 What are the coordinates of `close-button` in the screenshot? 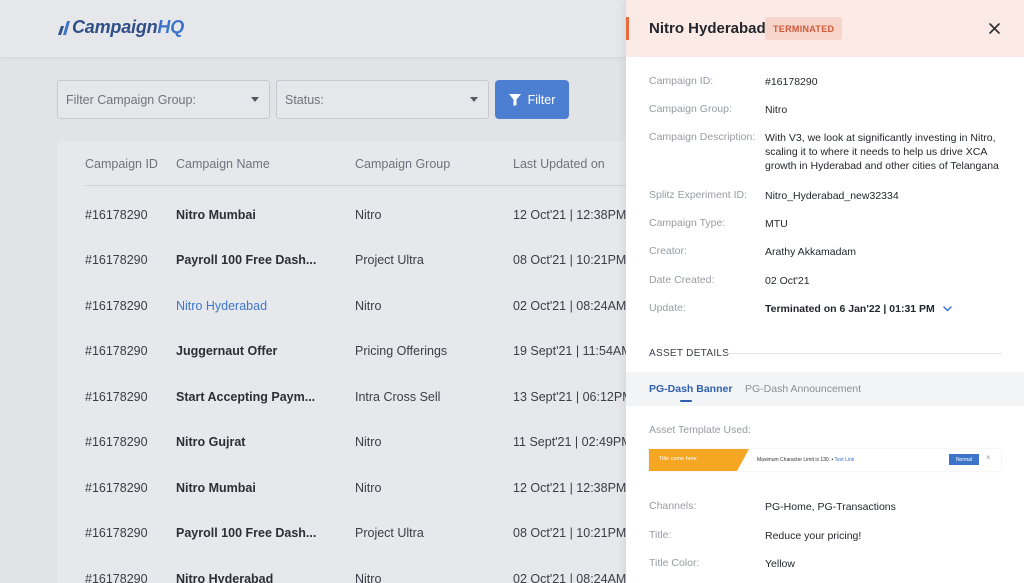 It's located at (994, 28).